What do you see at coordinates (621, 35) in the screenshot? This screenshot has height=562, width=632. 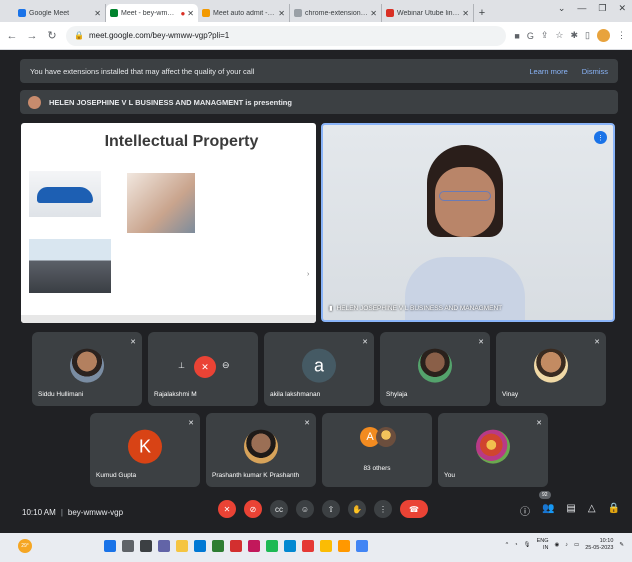 I see `menu-kebab-icon: ⋮` at bounding box center [621, 35].